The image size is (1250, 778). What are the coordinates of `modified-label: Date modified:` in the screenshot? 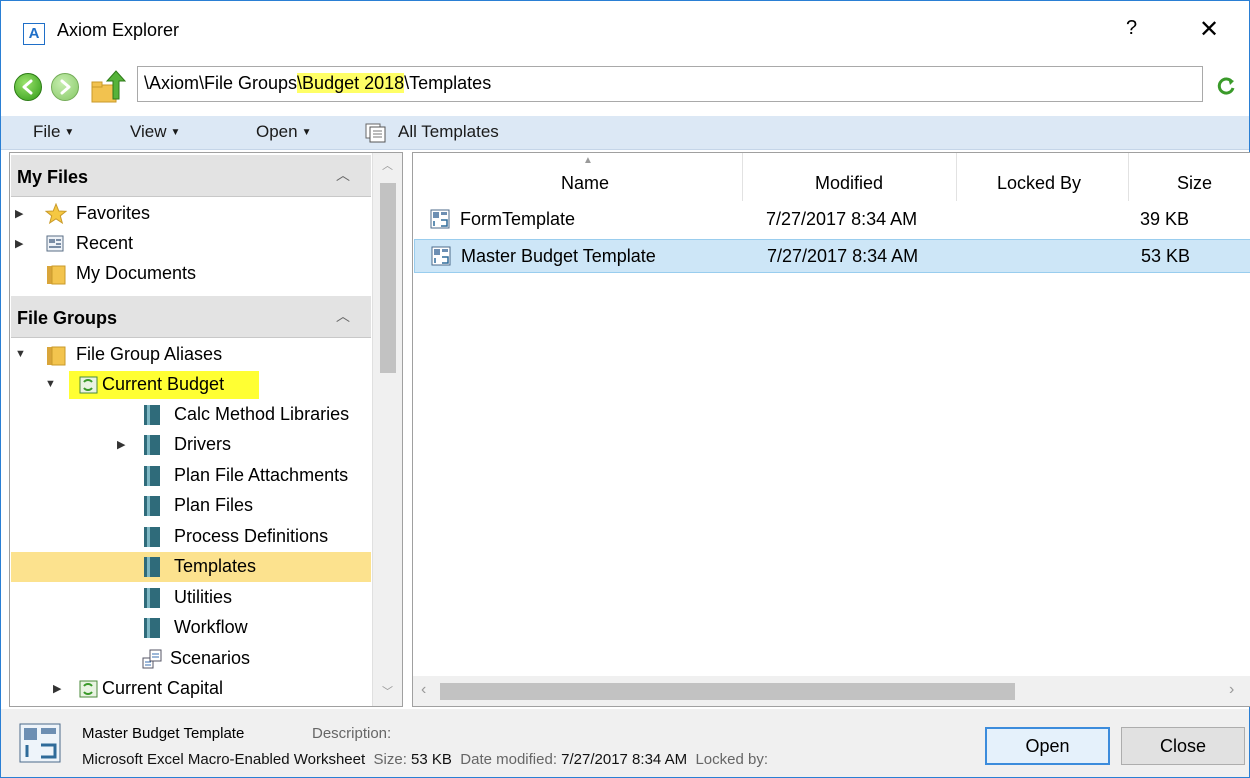 It's located at (508, 759).